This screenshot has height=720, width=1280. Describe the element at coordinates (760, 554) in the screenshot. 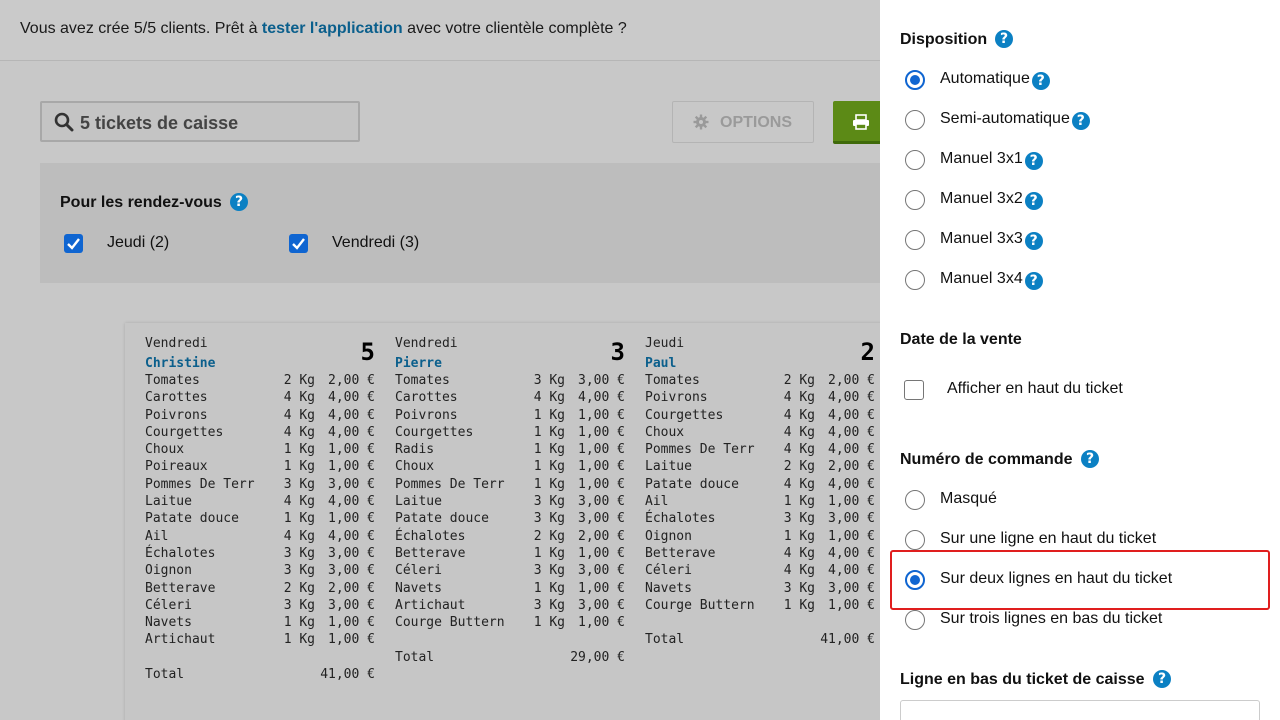

I see `ticket-row: Betterave 4 Kg 4,00 €` at that location.